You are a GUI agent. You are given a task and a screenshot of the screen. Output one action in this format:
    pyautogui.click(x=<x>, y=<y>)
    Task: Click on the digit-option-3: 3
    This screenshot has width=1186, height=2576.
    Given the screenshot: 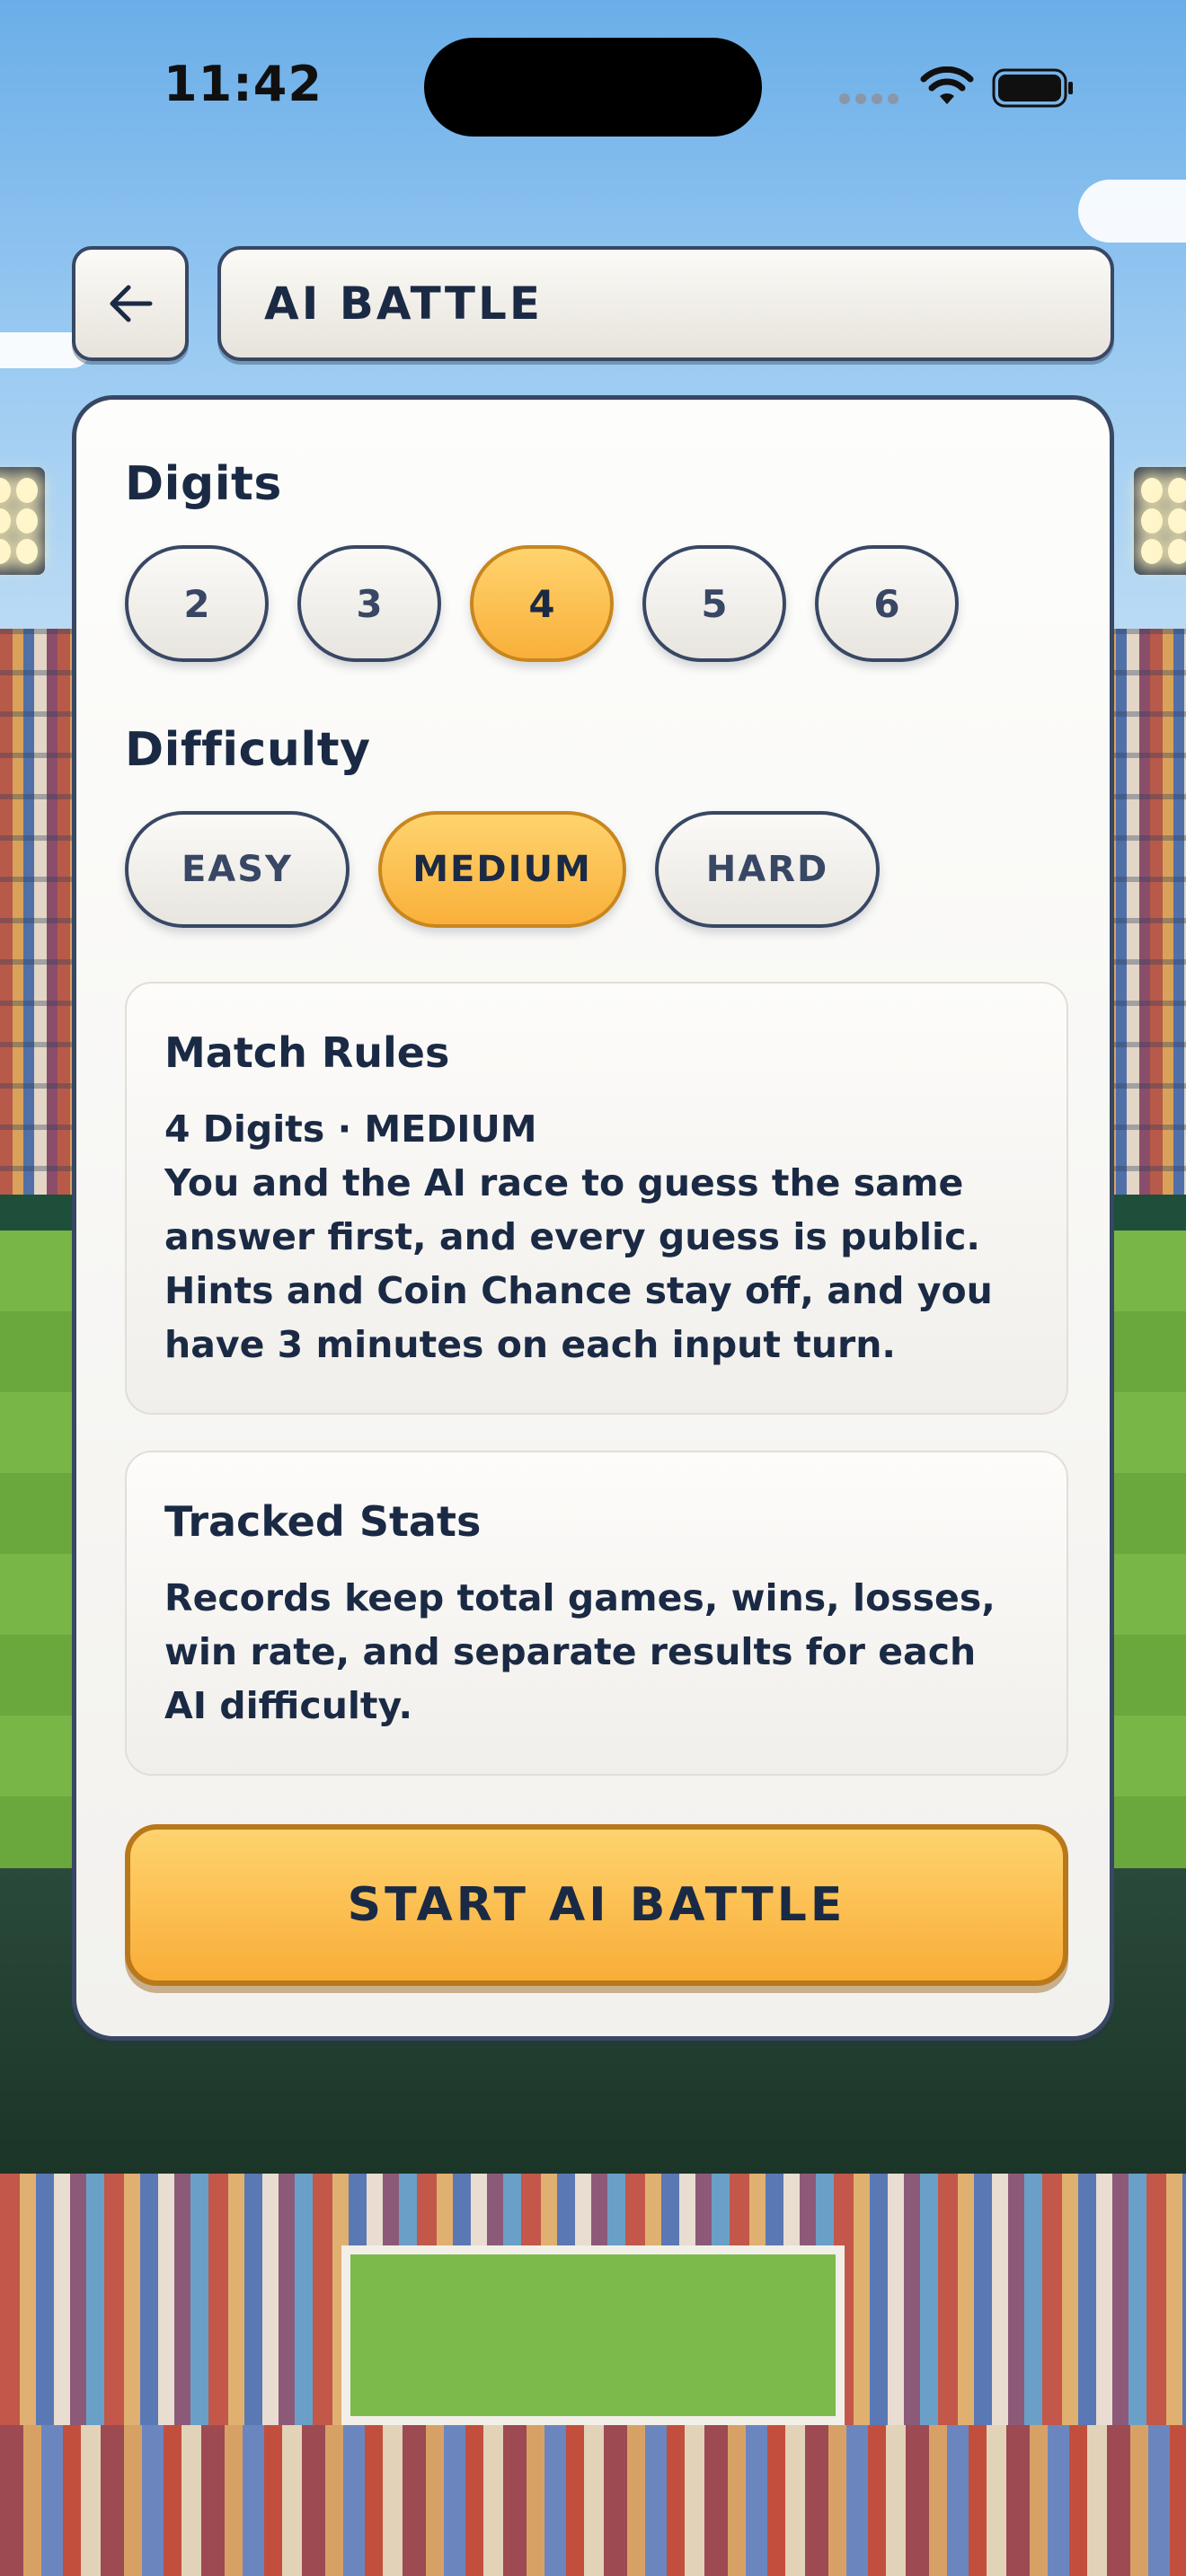 What is the action you would take?
    pyautogui.click(x=369, y=603)
    